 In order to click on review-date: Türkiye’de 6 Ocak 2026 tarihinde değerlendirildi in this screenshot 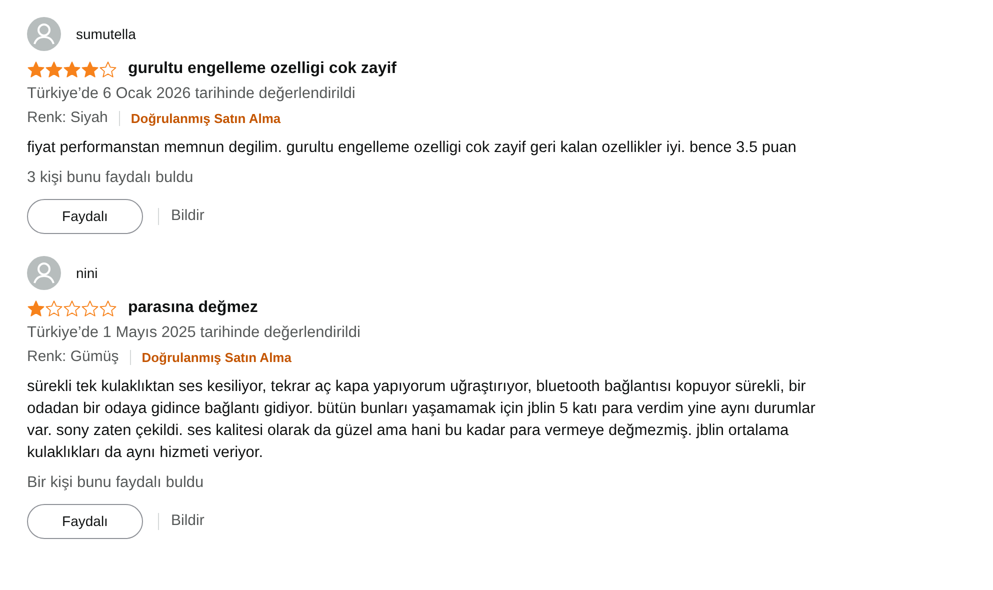, I will do `click(191, 94)`.